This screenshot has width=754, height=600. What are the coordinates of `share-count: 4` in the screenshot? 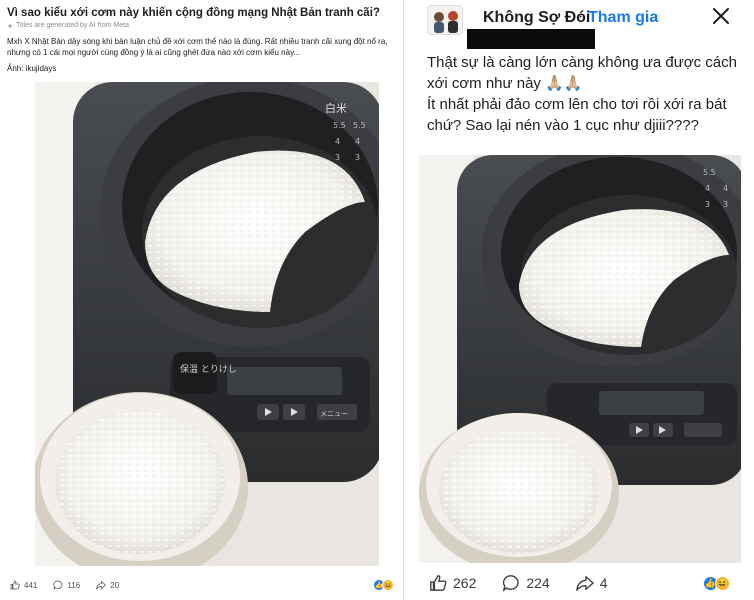 It's located at (603, 583).